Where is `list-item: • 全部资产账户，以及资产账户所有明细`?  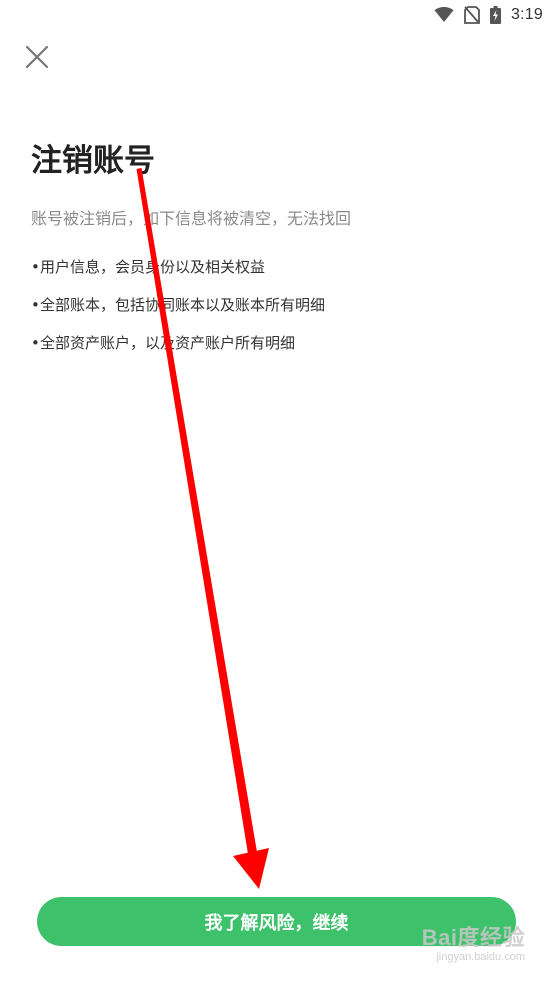 list-item: • 全部资产账户，以及资产账户所有明细 is located at coordinates (178, 349).